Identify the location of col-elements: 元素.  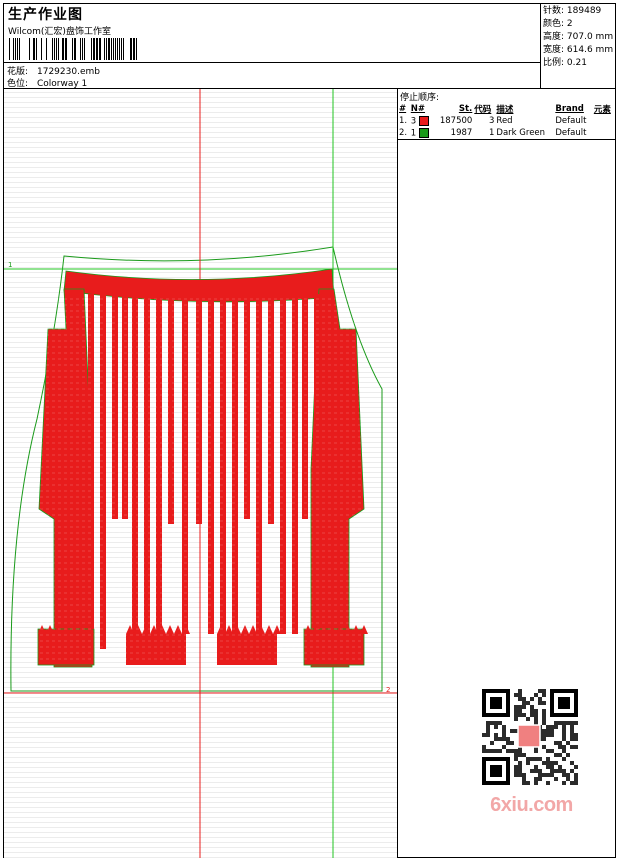
(602, 109).